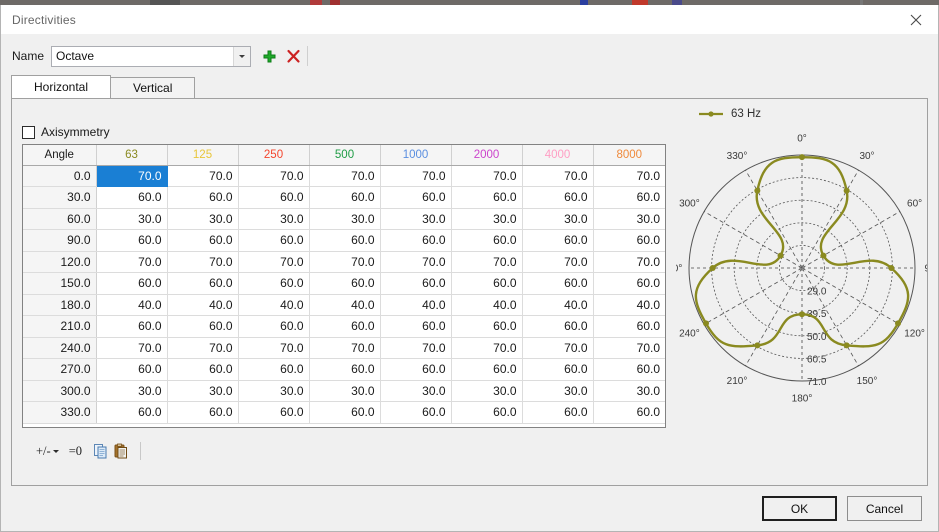 Image resolution: width=939 pixels, height=532 pixels. Describe the element at coordinates (60, 412) in the screenshot. I see `cell-angle: 330.0` at that location.